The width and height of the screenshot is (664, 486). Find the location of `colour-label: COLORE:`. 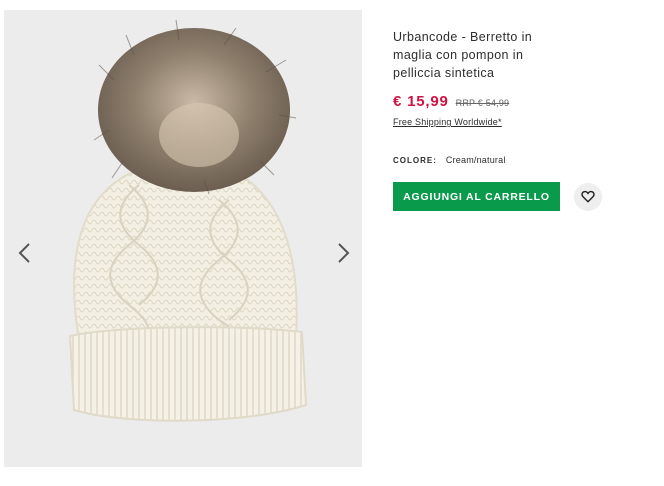

colour-label: COLORE: is located at coordinates (415, 160).